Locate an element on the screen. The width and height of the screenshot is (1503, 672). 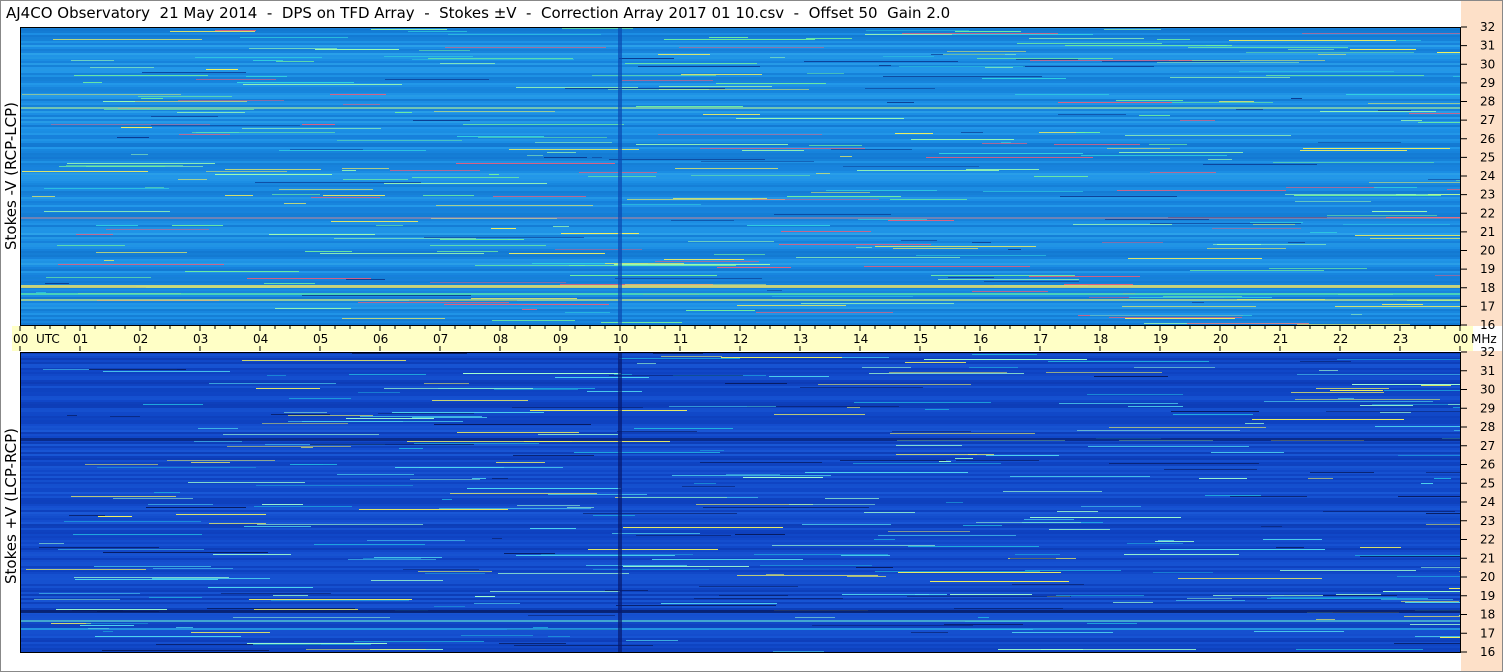
time-tick-label: 05 is located at coordinates (320, 339).